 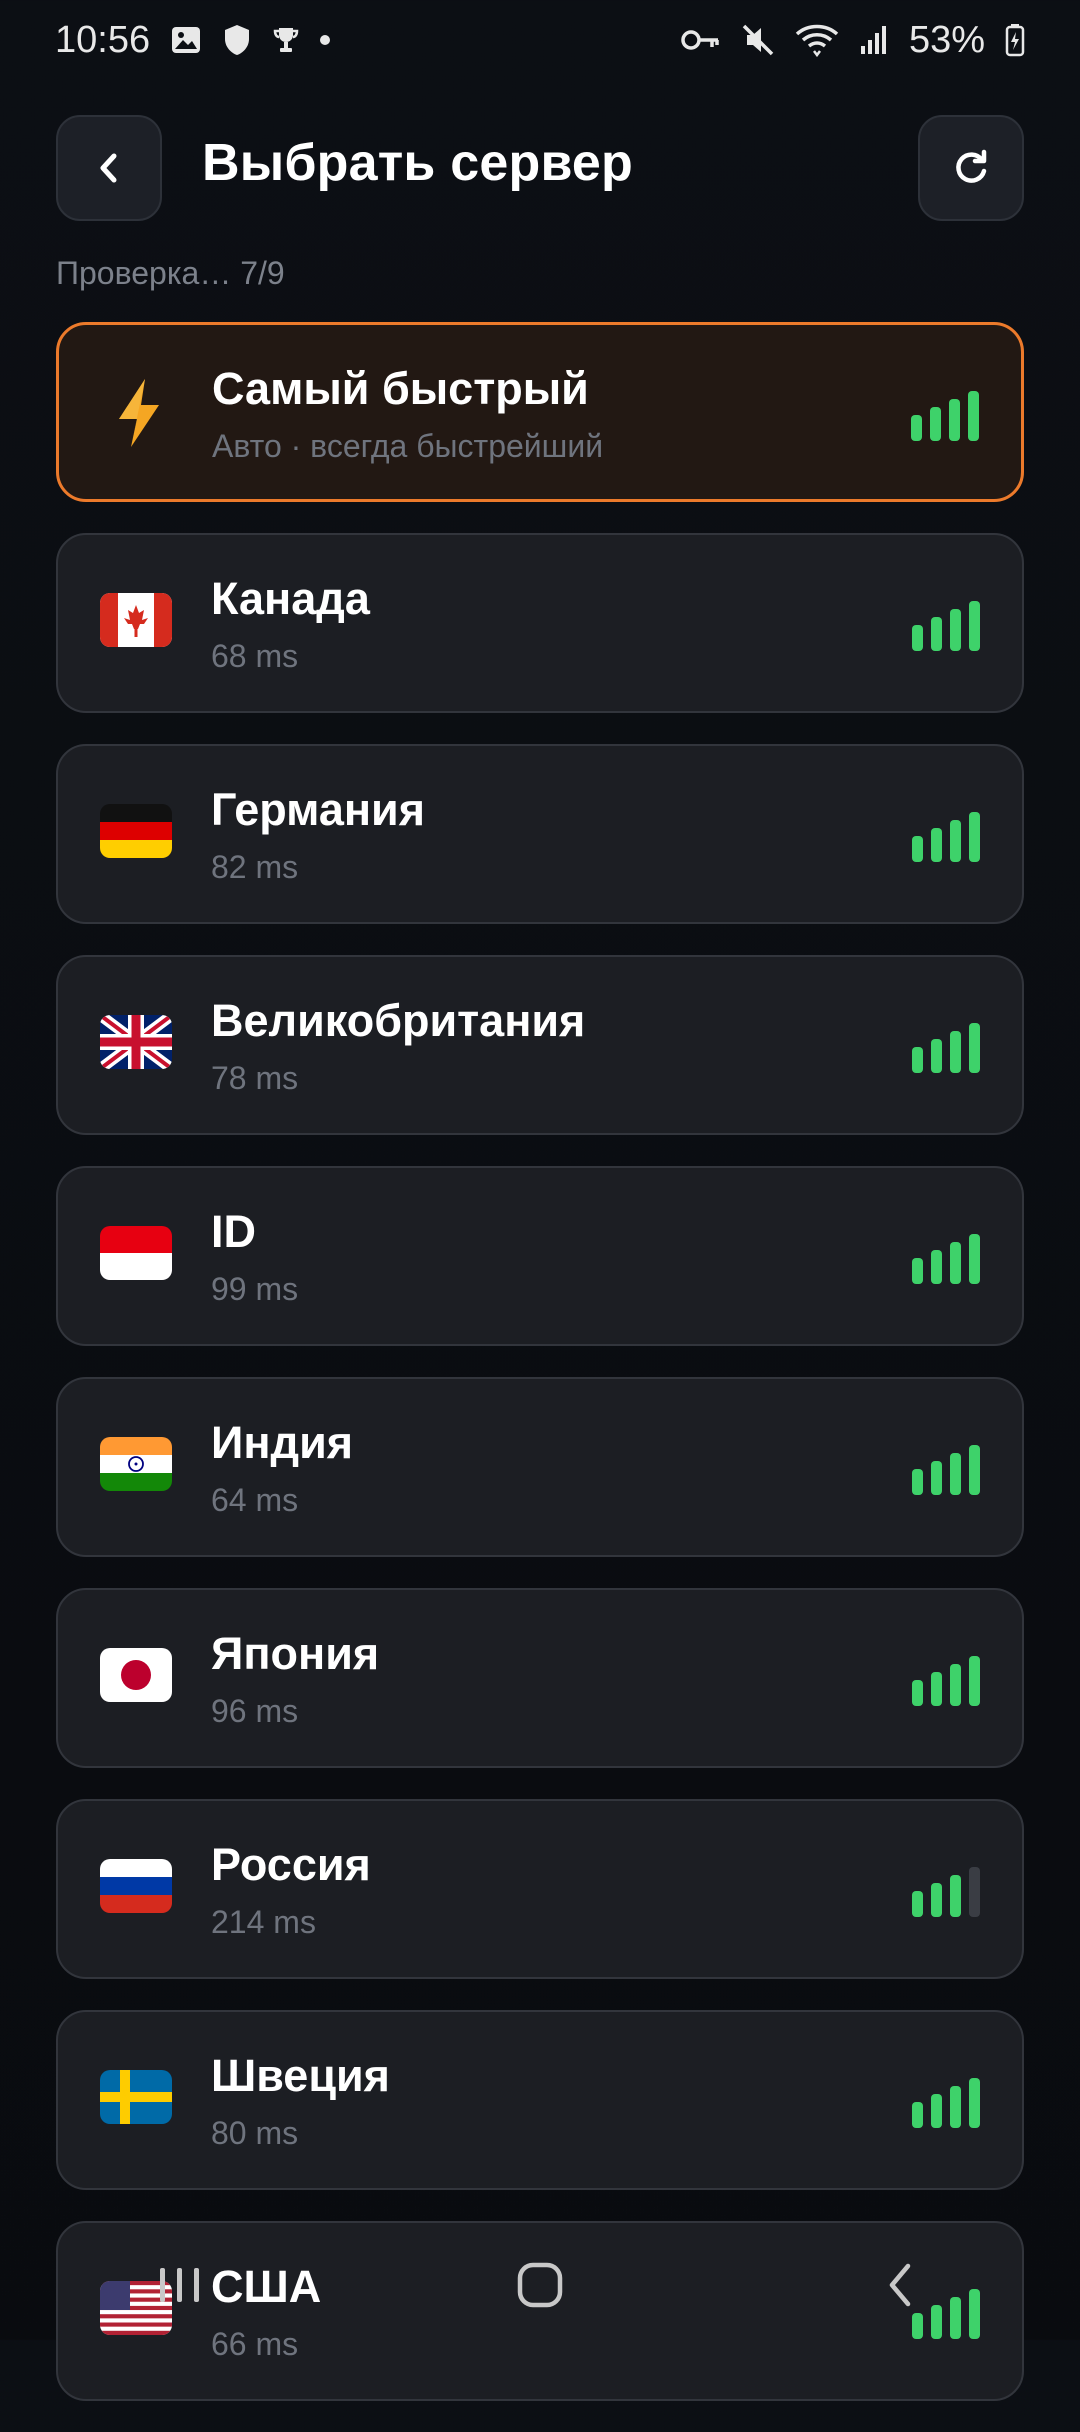 I want to click on flag-indonesia-icon, so click(x=136, y=1253).